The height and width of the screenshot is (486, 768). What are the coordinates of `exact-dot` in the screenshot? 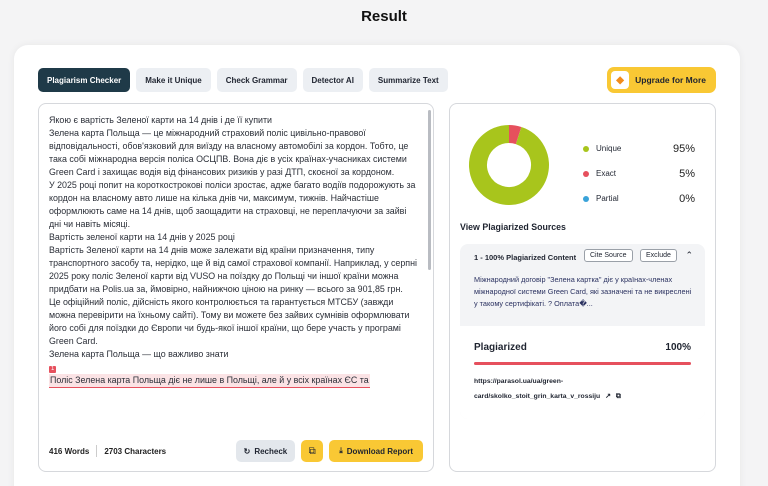 It's located at (586, 173).